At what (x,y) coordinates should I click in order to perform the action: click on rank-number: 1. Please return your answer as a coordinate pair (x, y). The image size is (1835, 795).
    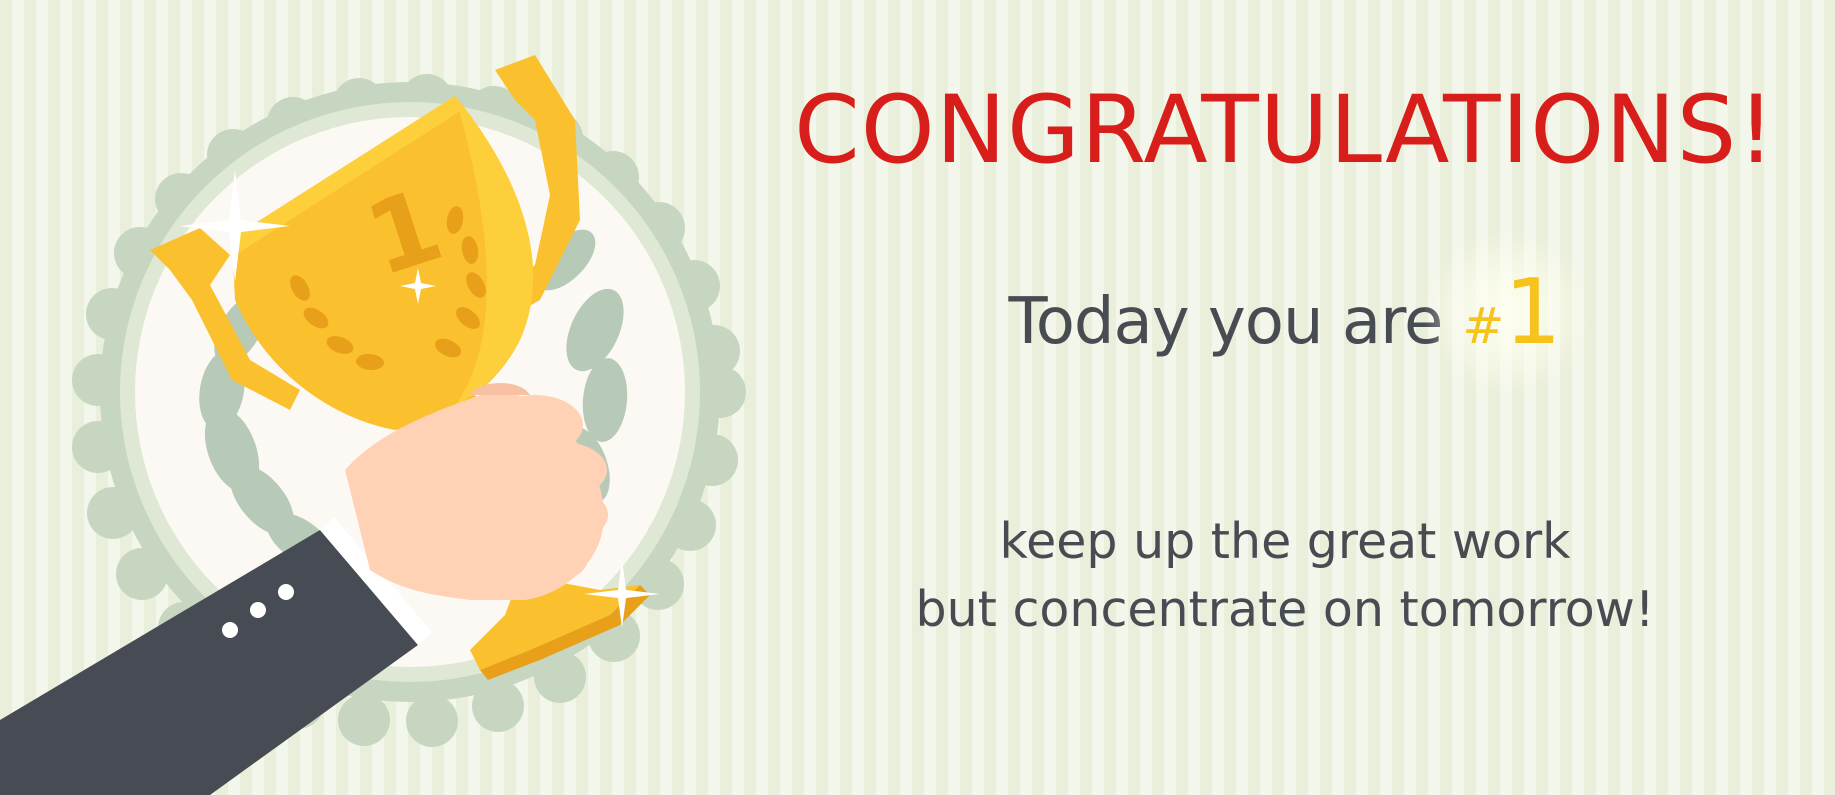
    Looking at the image, I should click on (1533, 312).